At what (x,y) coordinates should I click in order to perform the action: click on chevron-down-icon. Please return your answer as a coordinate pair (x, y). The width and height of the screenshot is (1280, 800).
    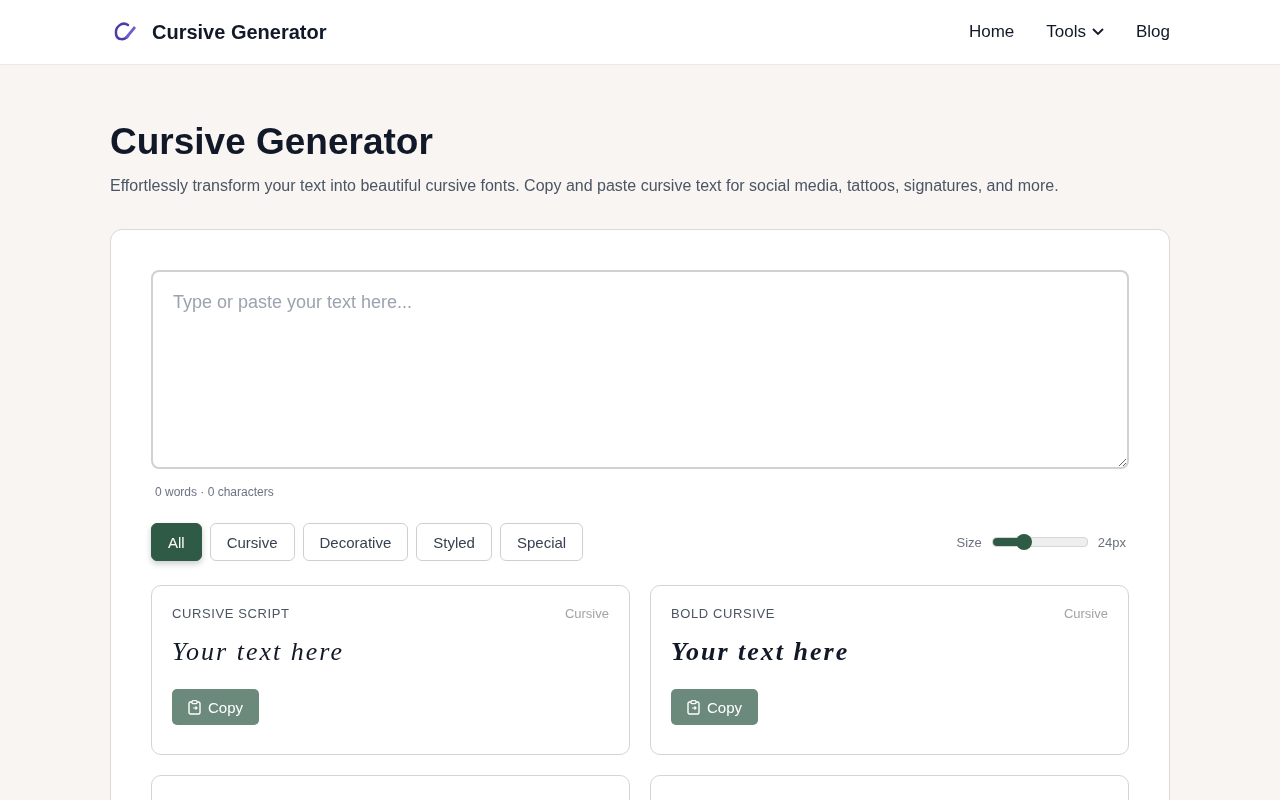
    Looking at the image, I should click on (1097, 32).